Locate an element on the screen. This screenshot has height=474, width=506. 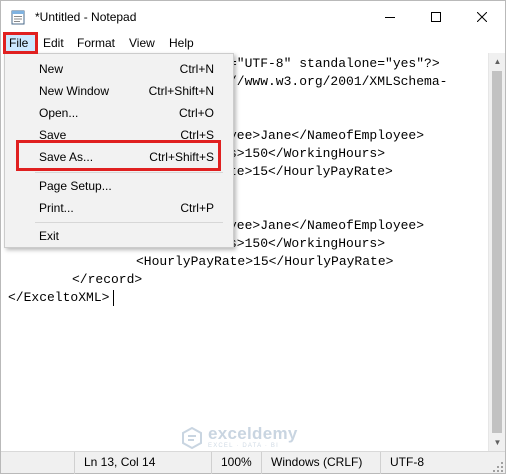
scroll-up-icon: ▲ is located at coordinates (497, 61).